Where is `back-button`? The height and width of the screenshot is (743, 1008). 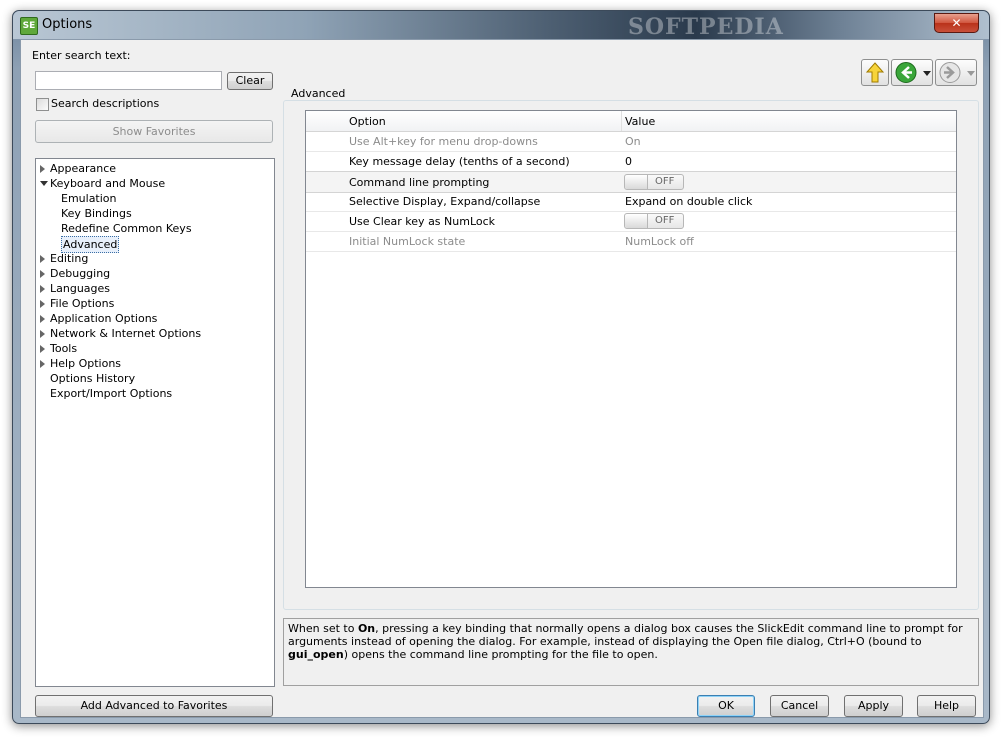 back-button is located at coordinates (912, 72).